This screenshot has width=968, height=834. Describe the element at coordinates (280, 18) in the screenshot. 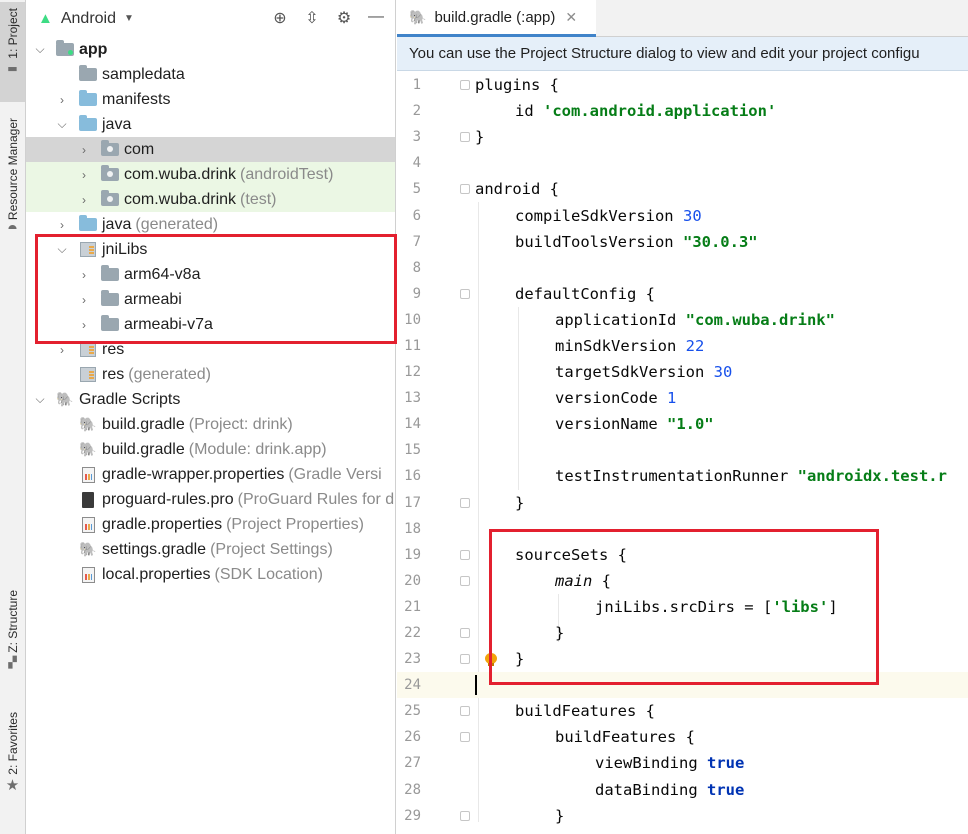

I see `locate-icon: ⊕` at that location.